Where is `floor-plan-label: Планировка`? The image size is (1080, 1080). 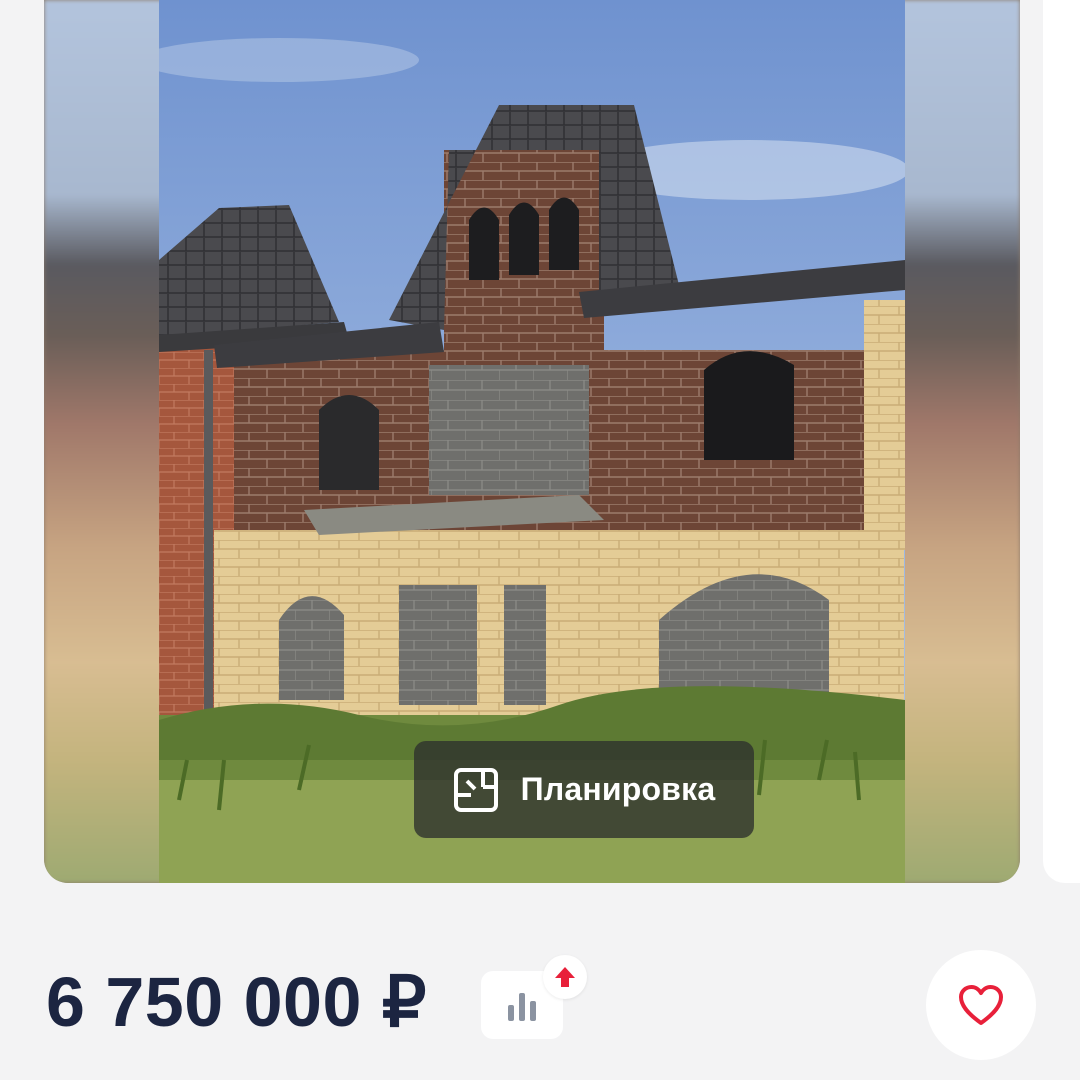 floor-plan-label: Планировка is located at coordinates (618, 789).